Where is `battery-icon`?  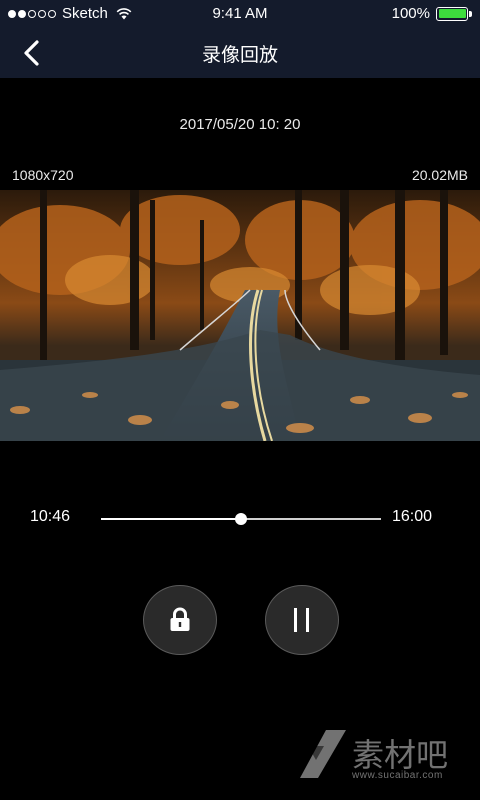
battery-icon is located at coordinates (454, 13).